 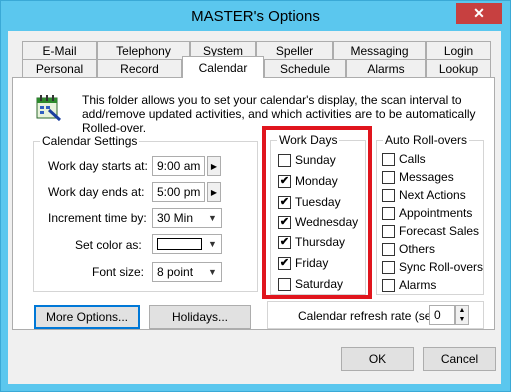 What do you see at coordinates (379, 50) in the screenshot?
I see `tab-messaging: Messaging` at bounding box center [379, 50].